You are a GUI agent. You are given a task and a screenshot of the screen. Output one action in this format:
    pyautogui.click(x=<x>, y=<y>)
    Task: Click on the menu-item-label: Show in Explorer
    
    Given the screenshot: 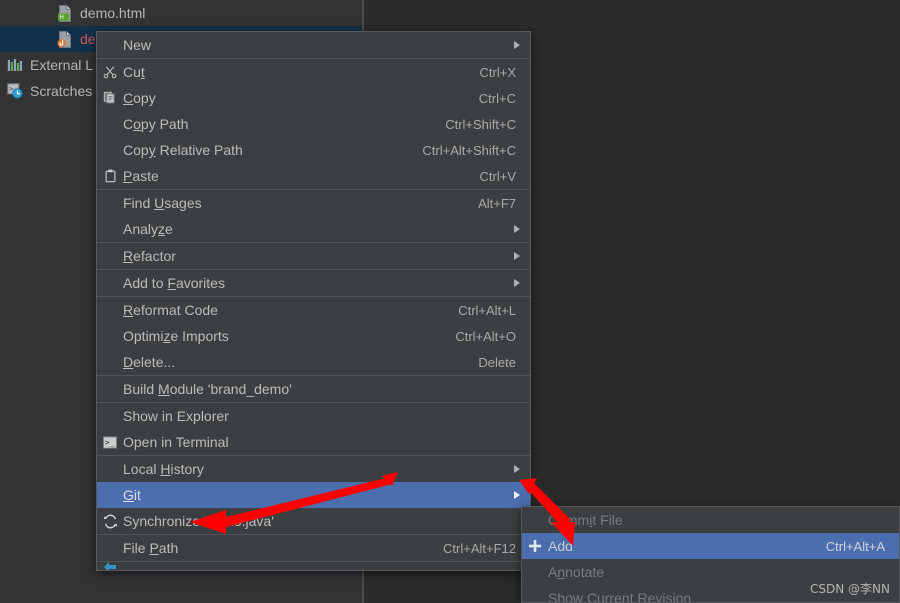 What is the action you would take?
    pyautogui.click(x=176, y=416)
    